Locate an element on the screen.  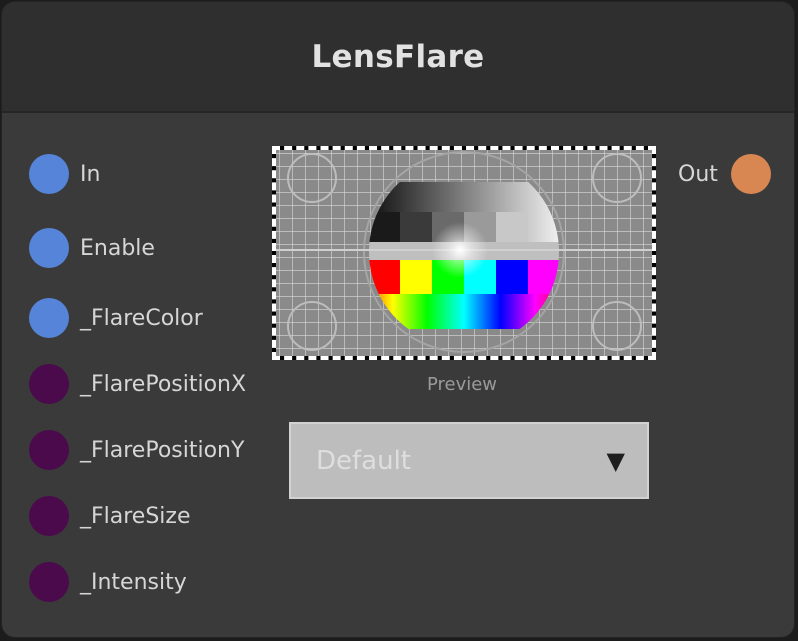
port-label: _Intensity is located at coordinates (133, 582).